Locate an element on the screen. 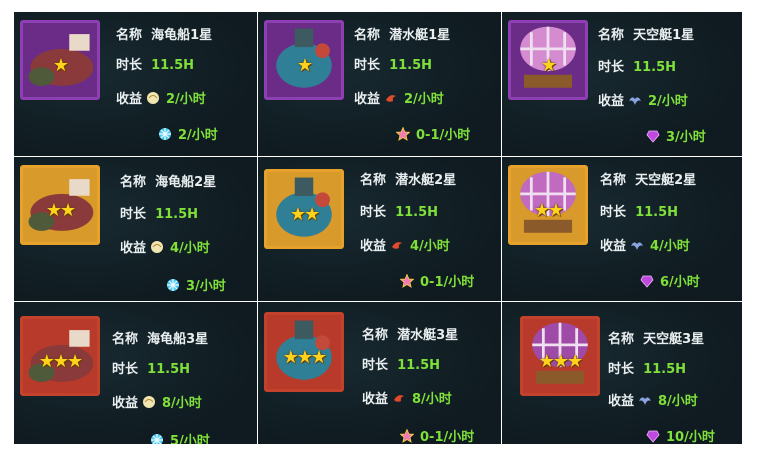 Image resolution: width=765 pixels, height=458 pixels. star-rating: ★★★ is located at coordinates (560, 361).